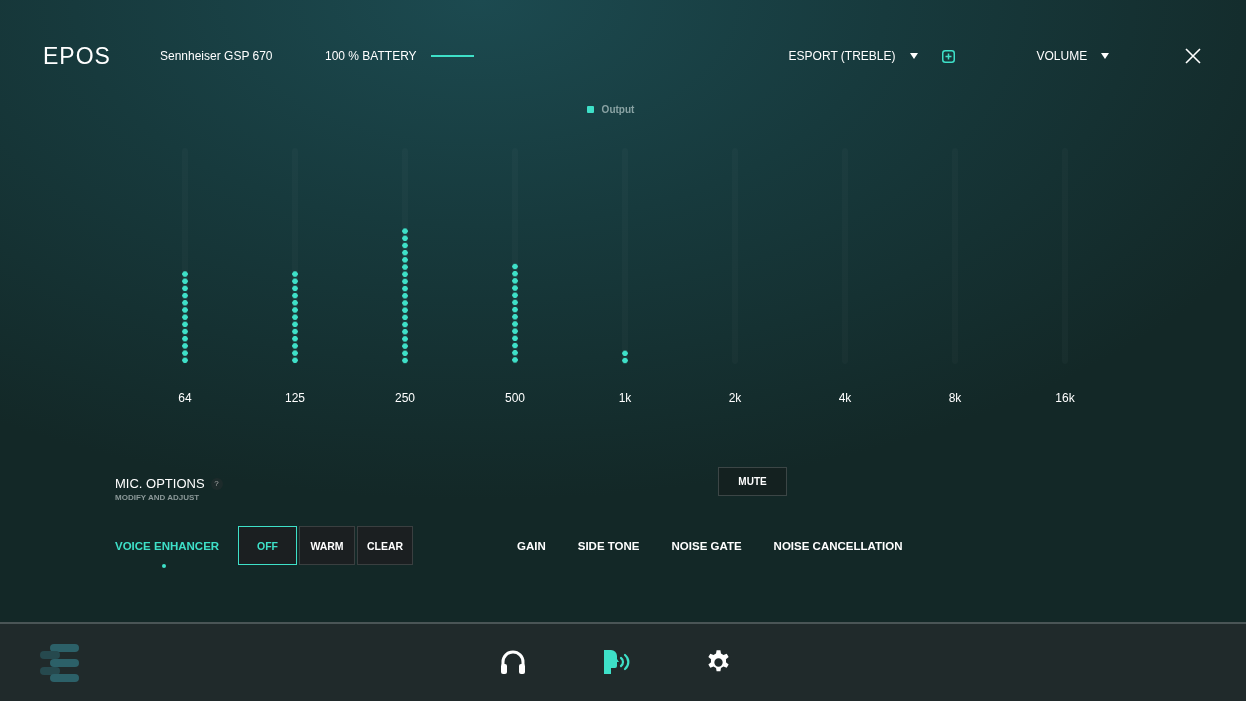 This screenshot has width=1246, height=701. I want to click on frequency-label: 500, so click(515, 398).